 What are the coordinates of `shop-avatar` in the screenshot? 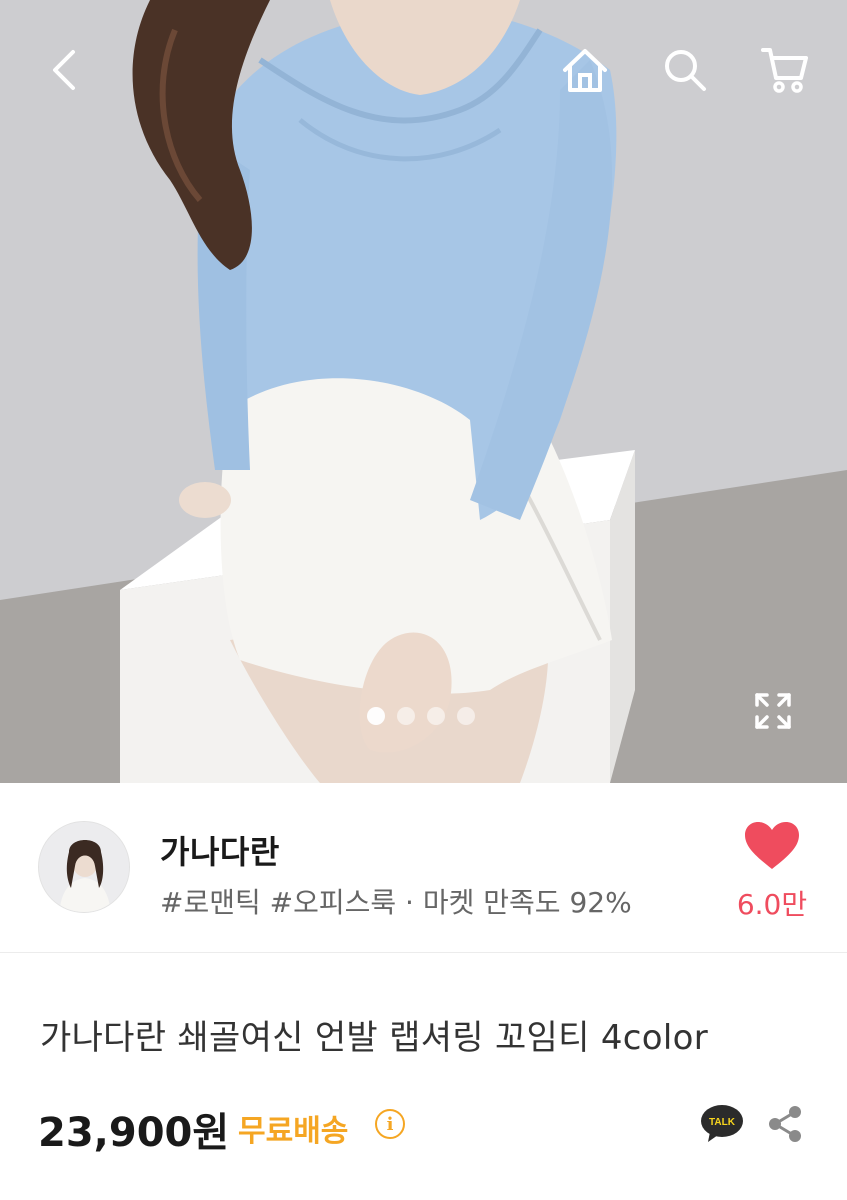 It's located at (84, 867).